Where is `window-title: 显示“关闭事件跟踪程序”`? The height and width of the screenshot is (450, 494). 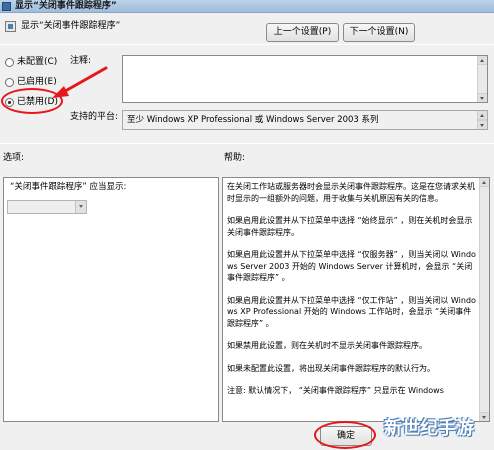 window-title: 显示“关闭事件跟踪程序” is located at coordinates (66, 6).